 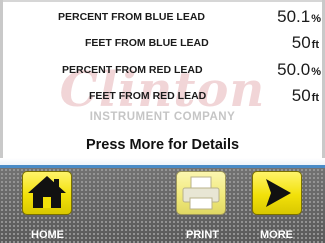 I want to click on reading-value: 50.0%, so click(x=299, y=69).